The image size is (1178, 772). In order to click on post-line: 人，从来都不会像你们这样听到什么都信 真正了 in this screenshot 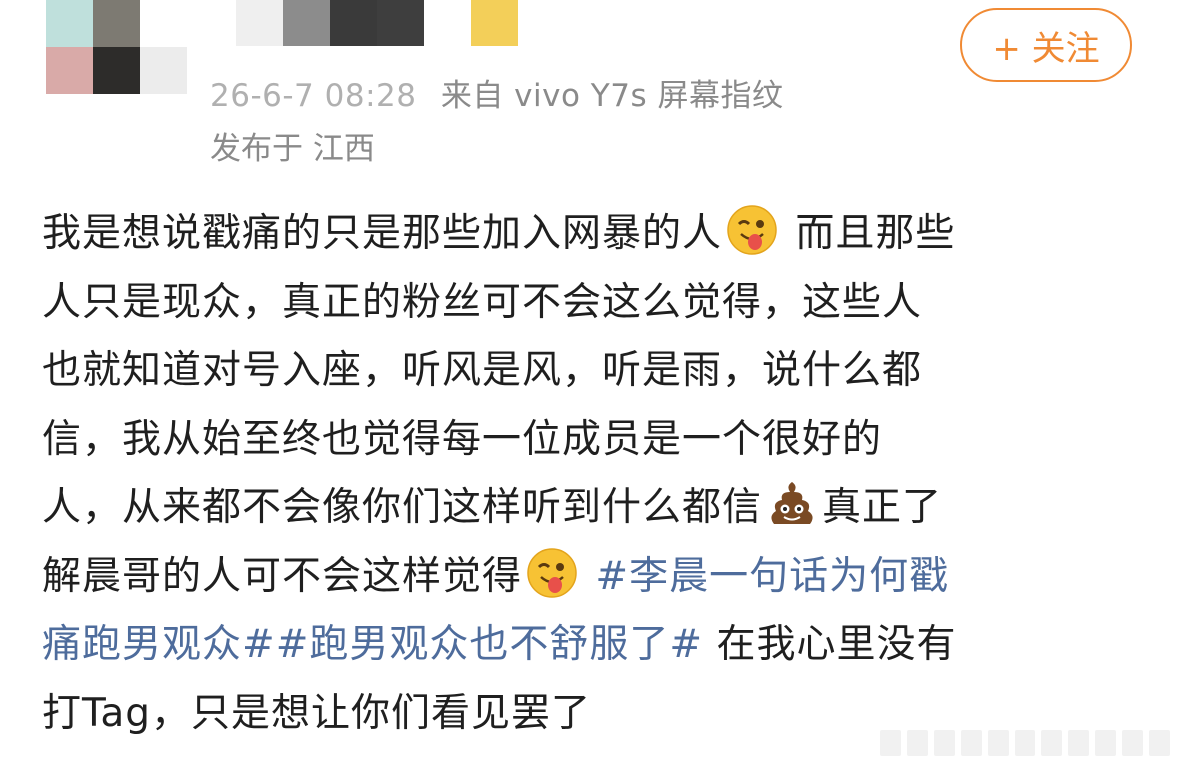, I will do `click(587, 508)`.